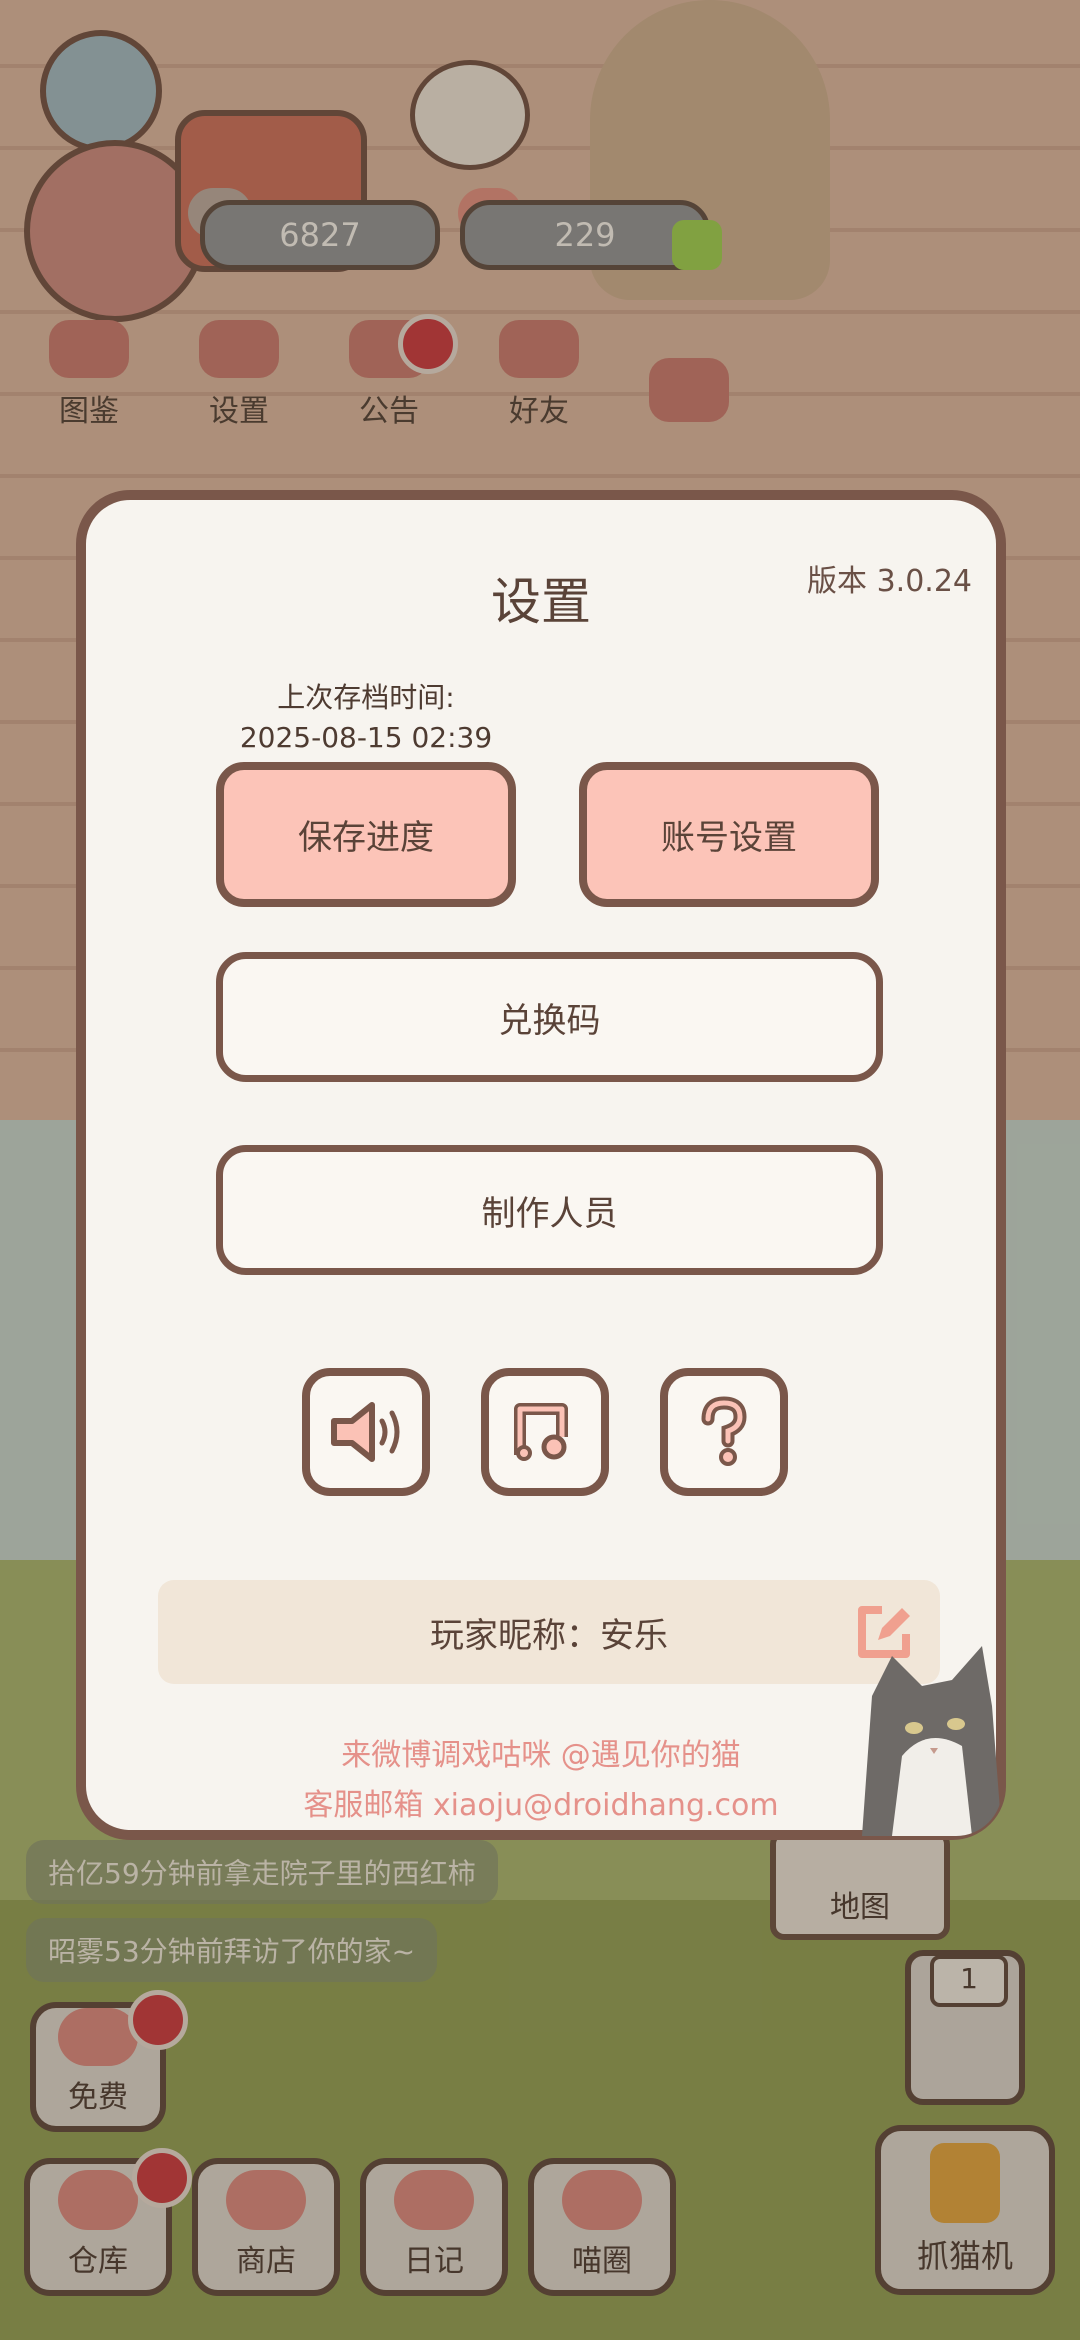  Describe the element at coordinates (549, 1020) in the screenshot. I see `redeem-code-label: 兑换码` at that location.